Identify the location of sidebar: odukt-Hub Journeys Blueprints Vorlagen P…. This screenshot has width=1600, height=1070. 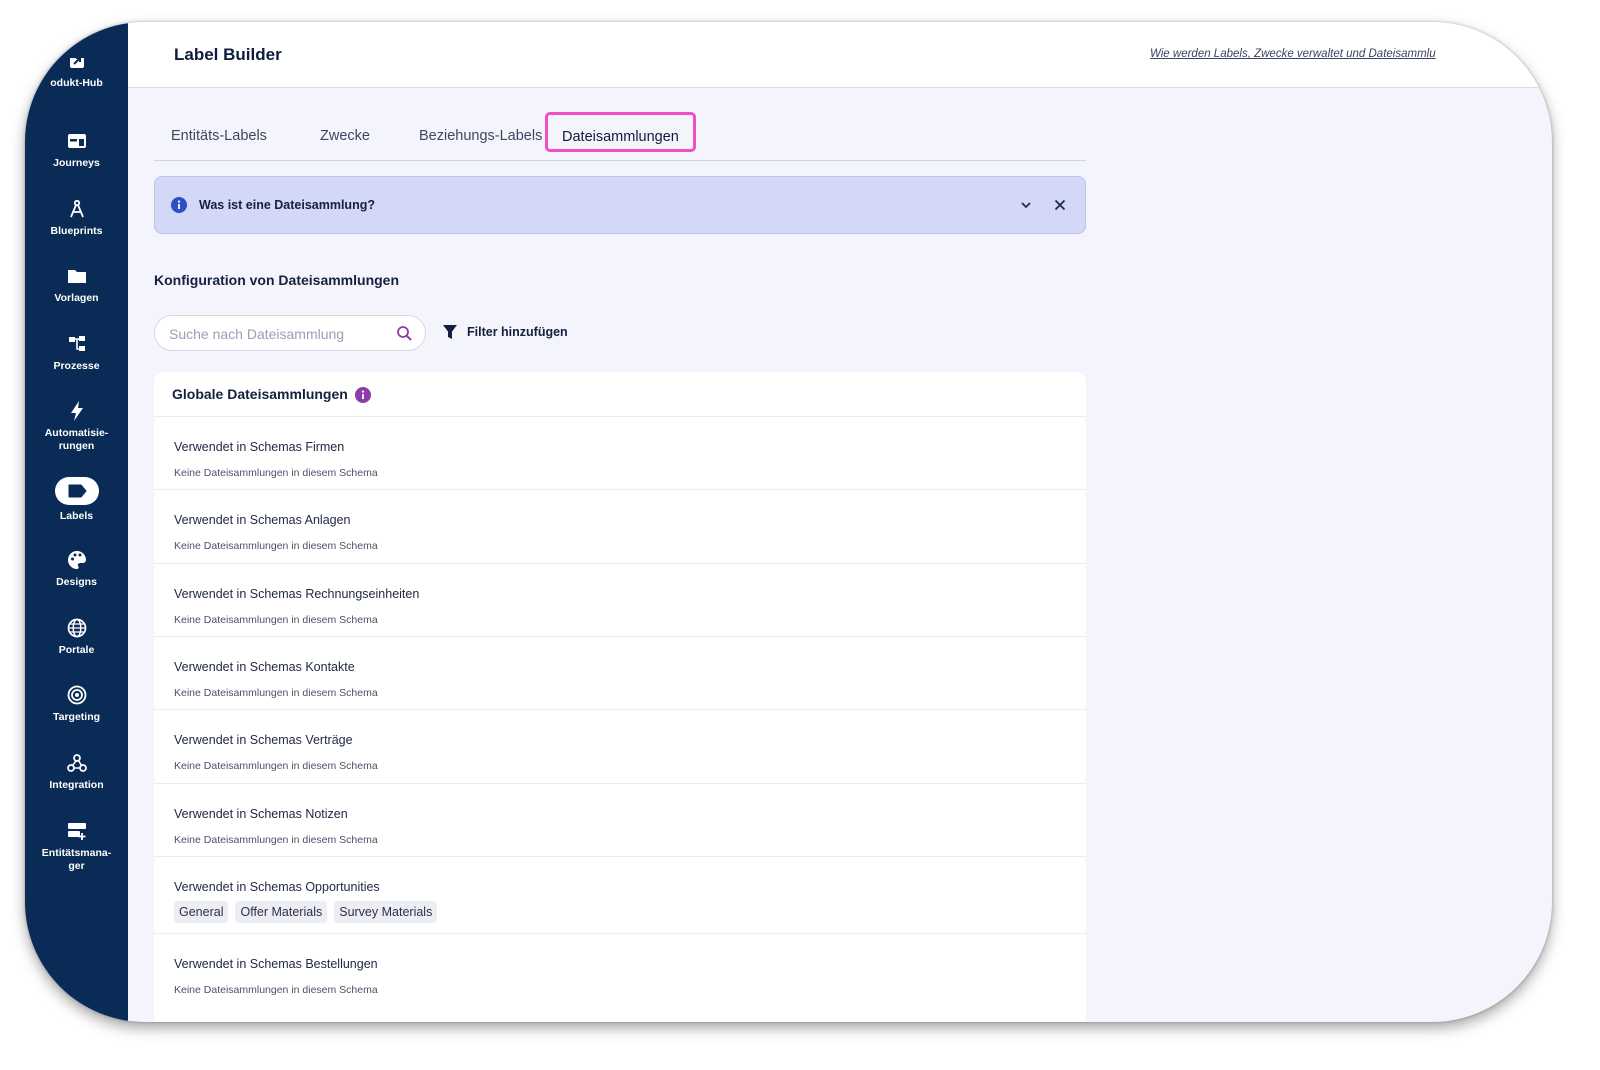
(76, 522).